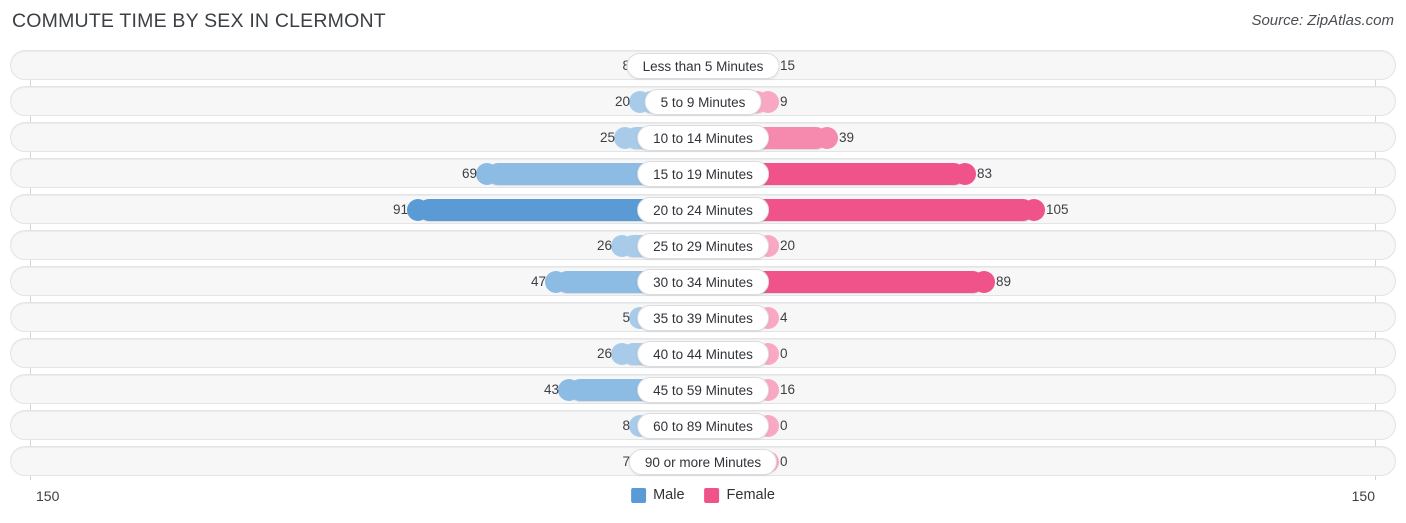  I want to click on category-label-pill: 40 to 44 Minutes, so click(703, 354).